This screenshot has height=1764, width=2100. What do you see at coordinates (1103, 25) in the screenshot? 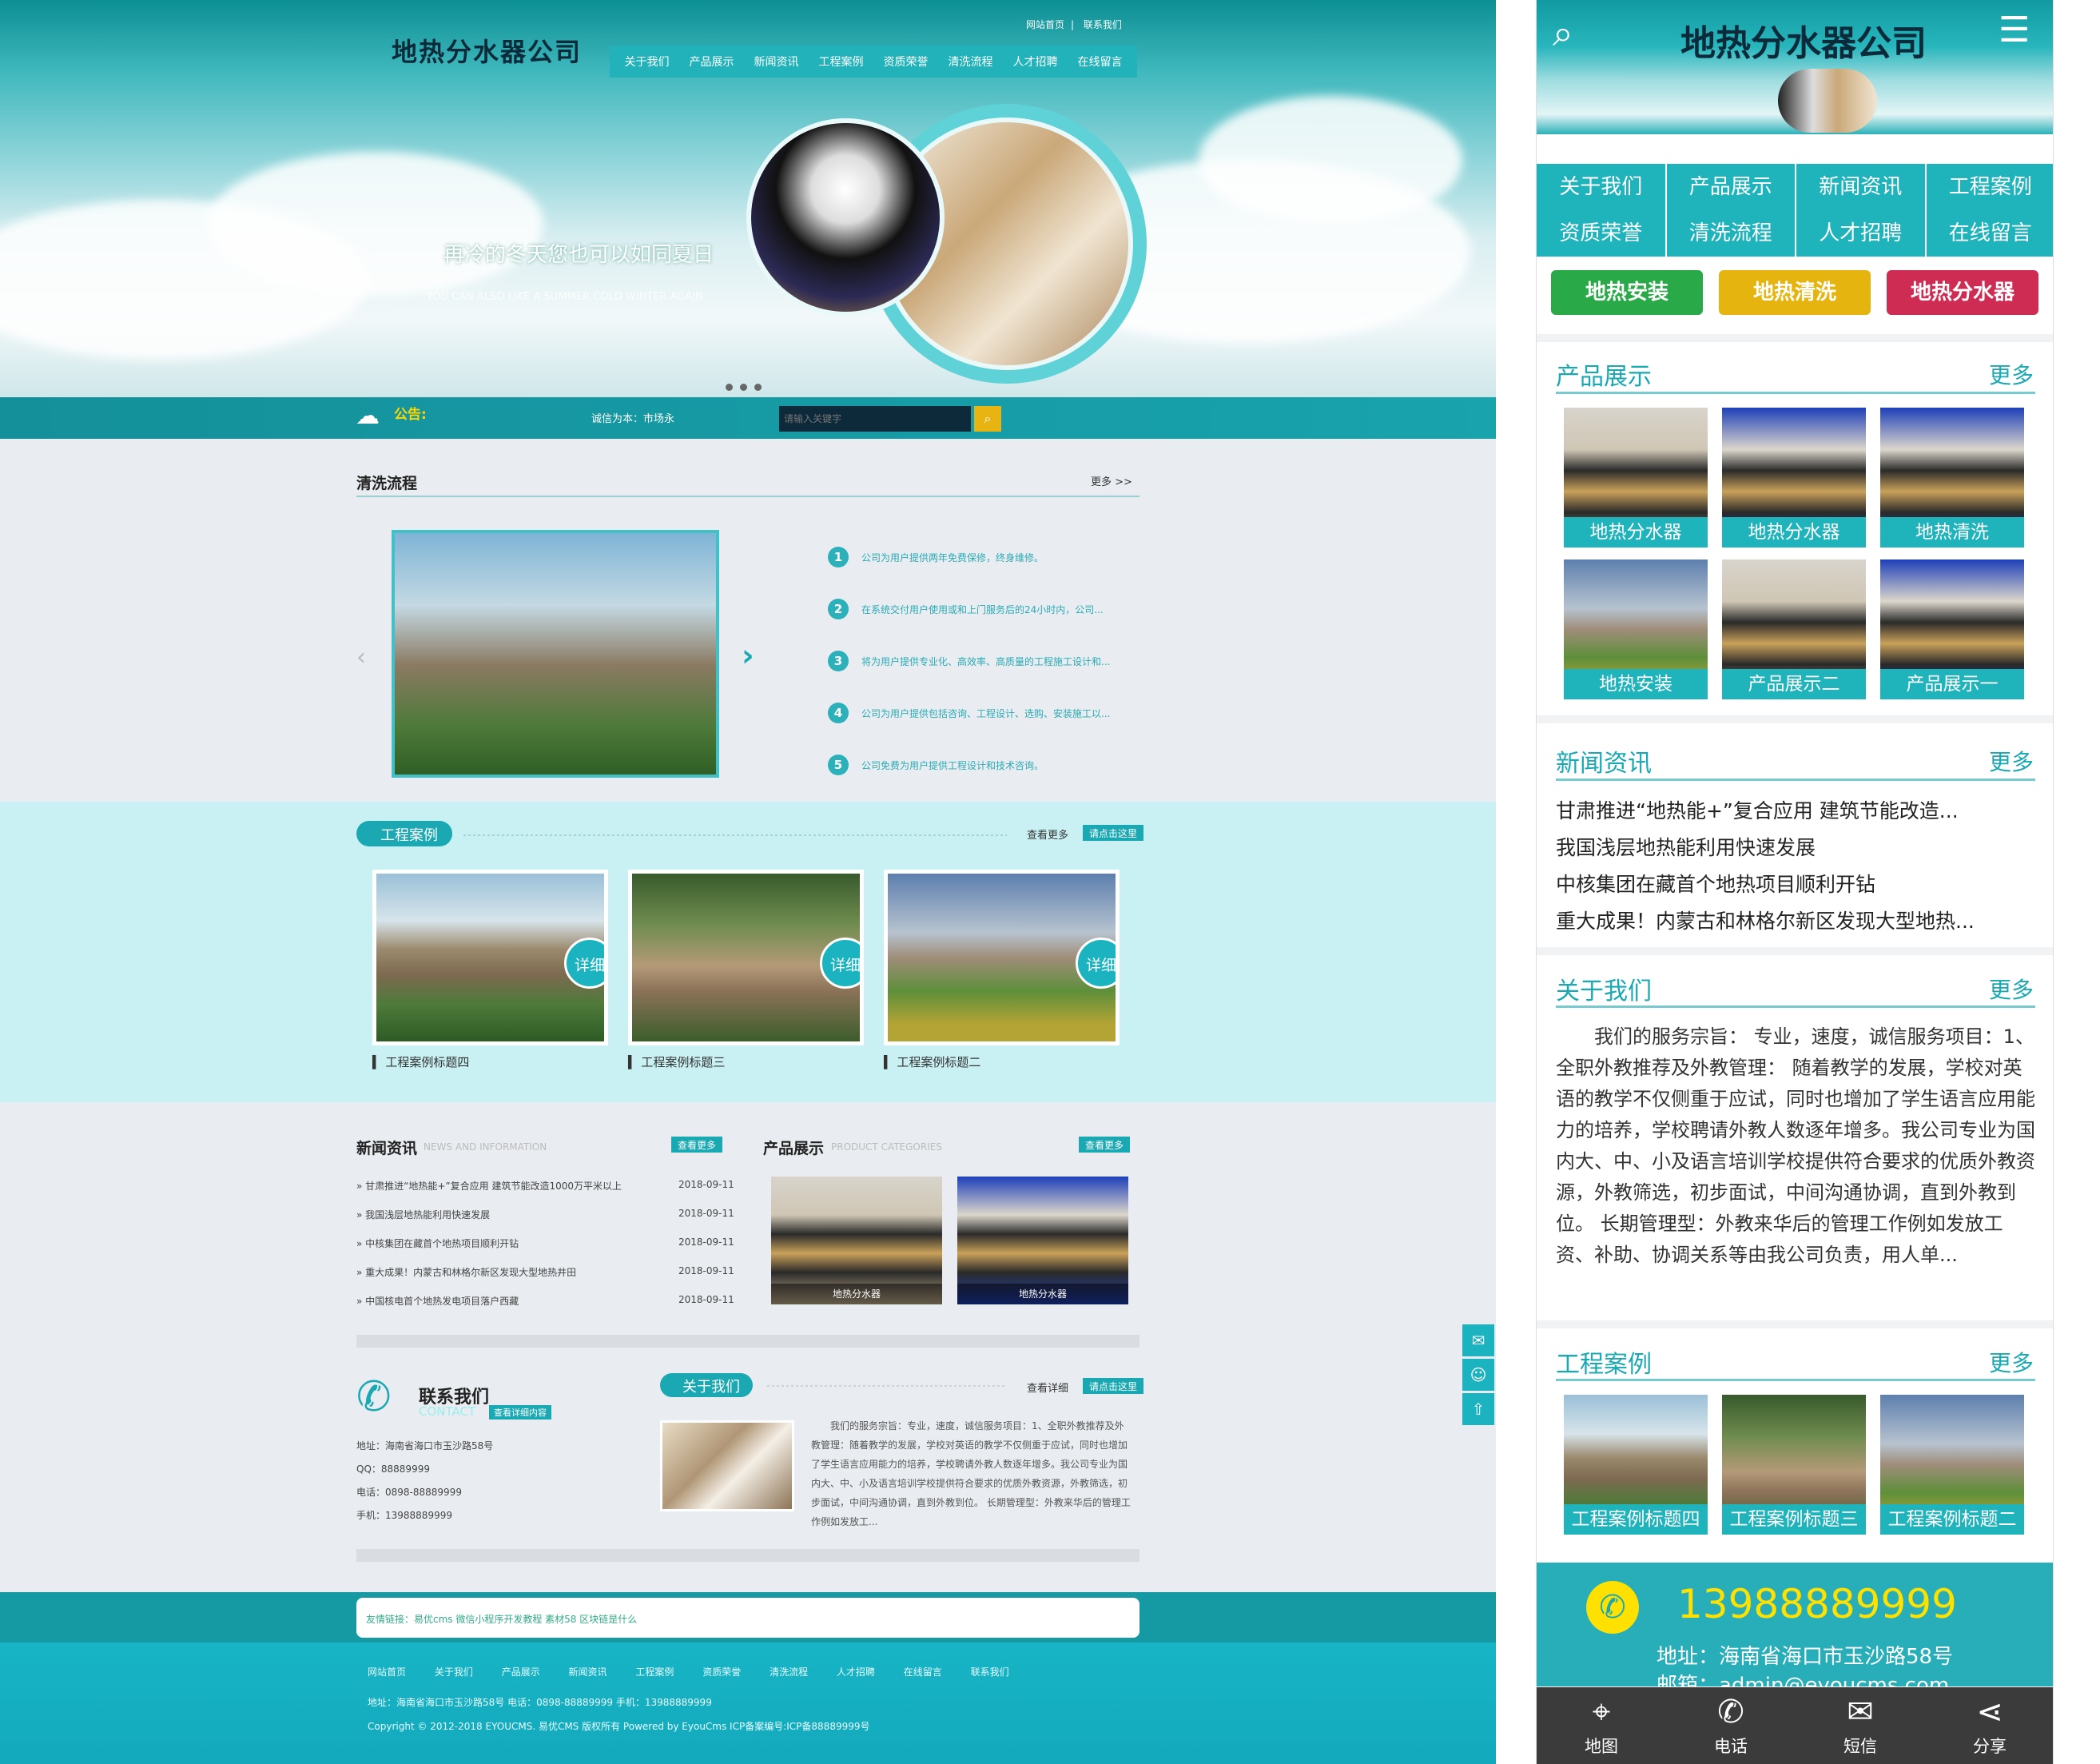
I see `top-link-contact: 联系我们` at bounding box center [1103, 25].